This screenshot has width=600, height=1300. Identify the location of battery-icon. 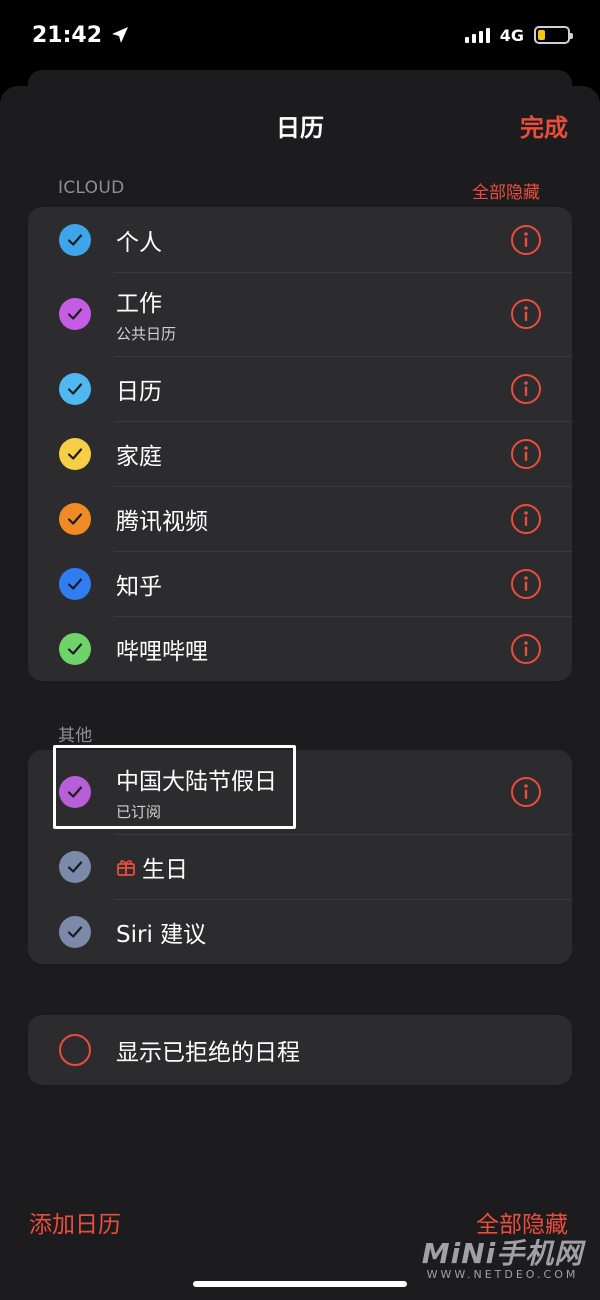
(553, 35).